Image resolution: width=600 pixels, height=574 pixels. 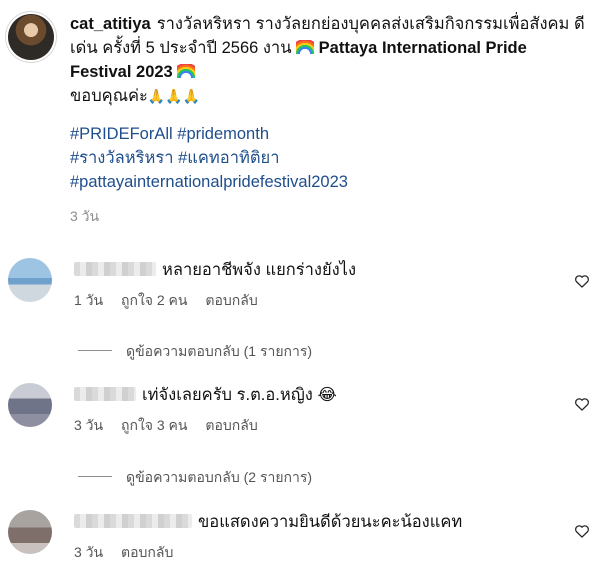 What do you see at coordinates (110, 24) in the screenshot?
I see `author-username: cat_atitiya` at bounding box center [110, 24].